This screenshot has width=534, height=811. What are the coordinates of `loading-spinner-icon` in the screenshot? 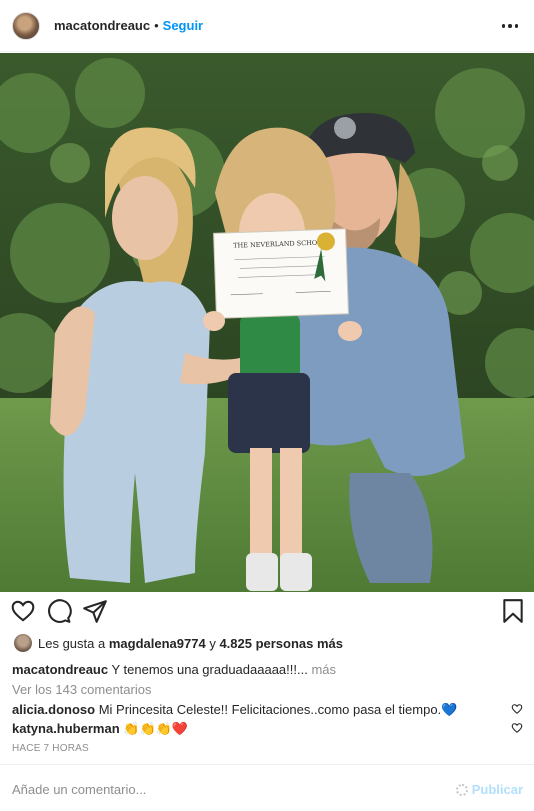 It's located at (461, 789).